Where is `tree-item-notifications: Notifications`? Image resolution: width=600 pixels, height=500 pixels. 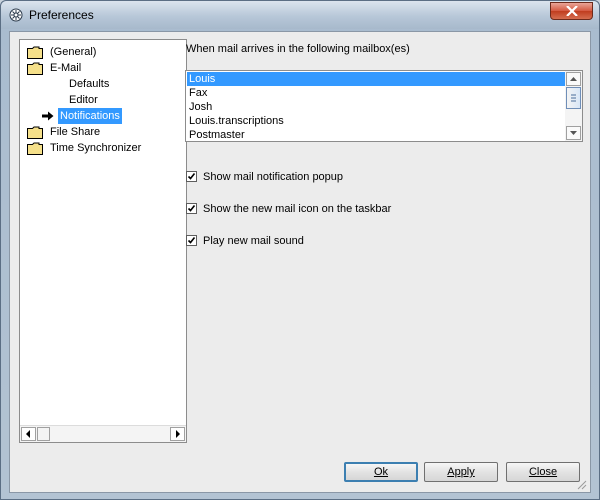
tree-item-notifications: Notifications is located at coordinates (80, 116).